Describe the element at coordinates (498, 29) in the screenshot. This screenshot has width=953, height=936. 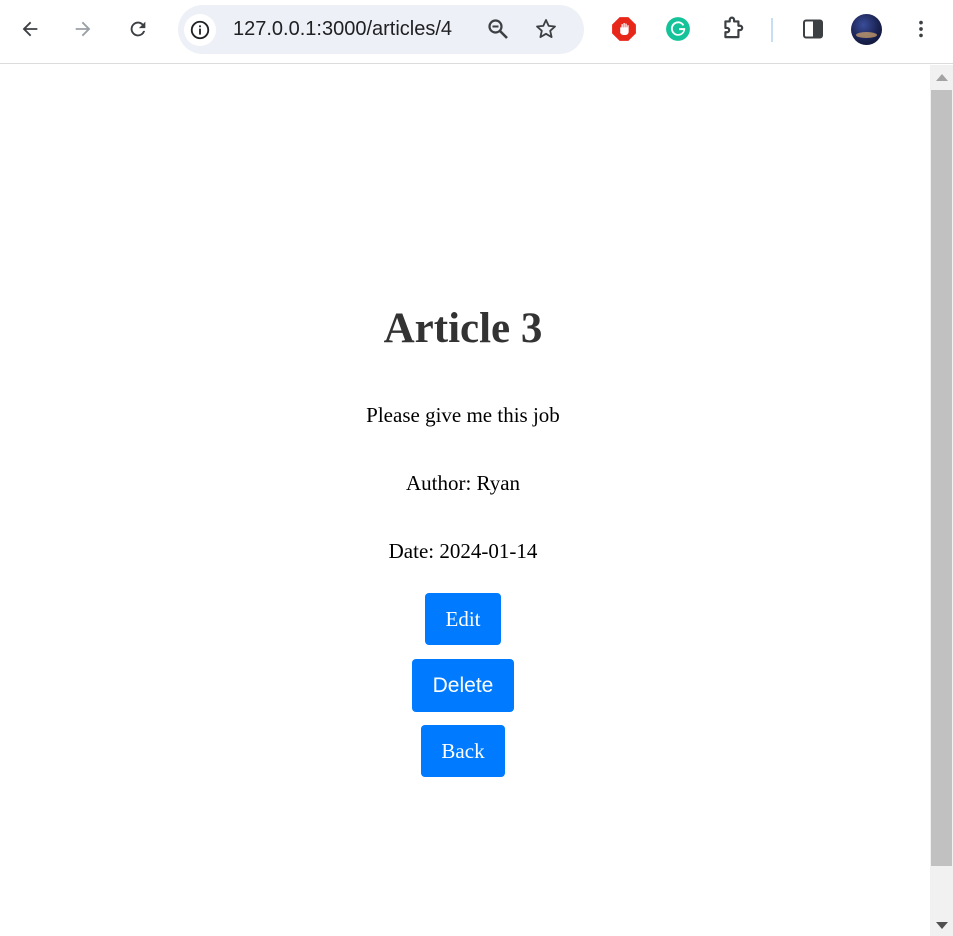
I see `zoom-out-icon` at that location.